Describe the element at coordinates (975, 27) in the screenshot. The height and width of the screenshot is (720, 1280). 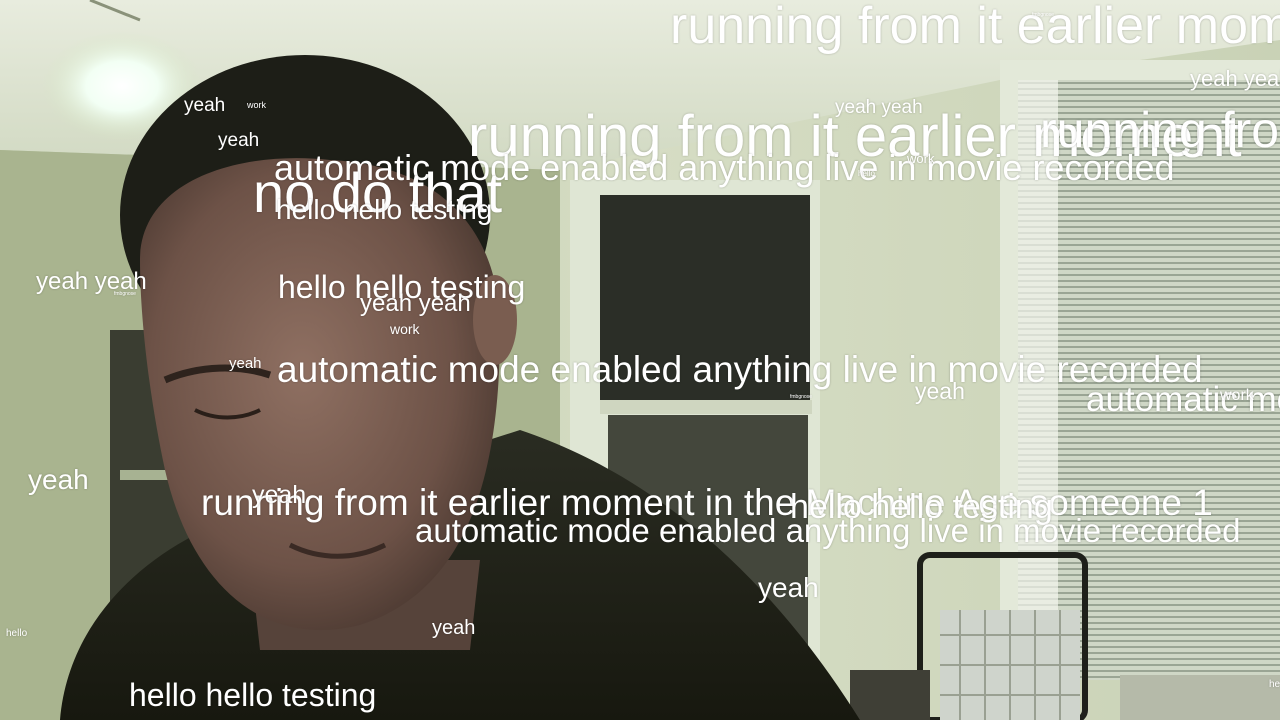
I see `caption: running from it earlier moment` at that location.